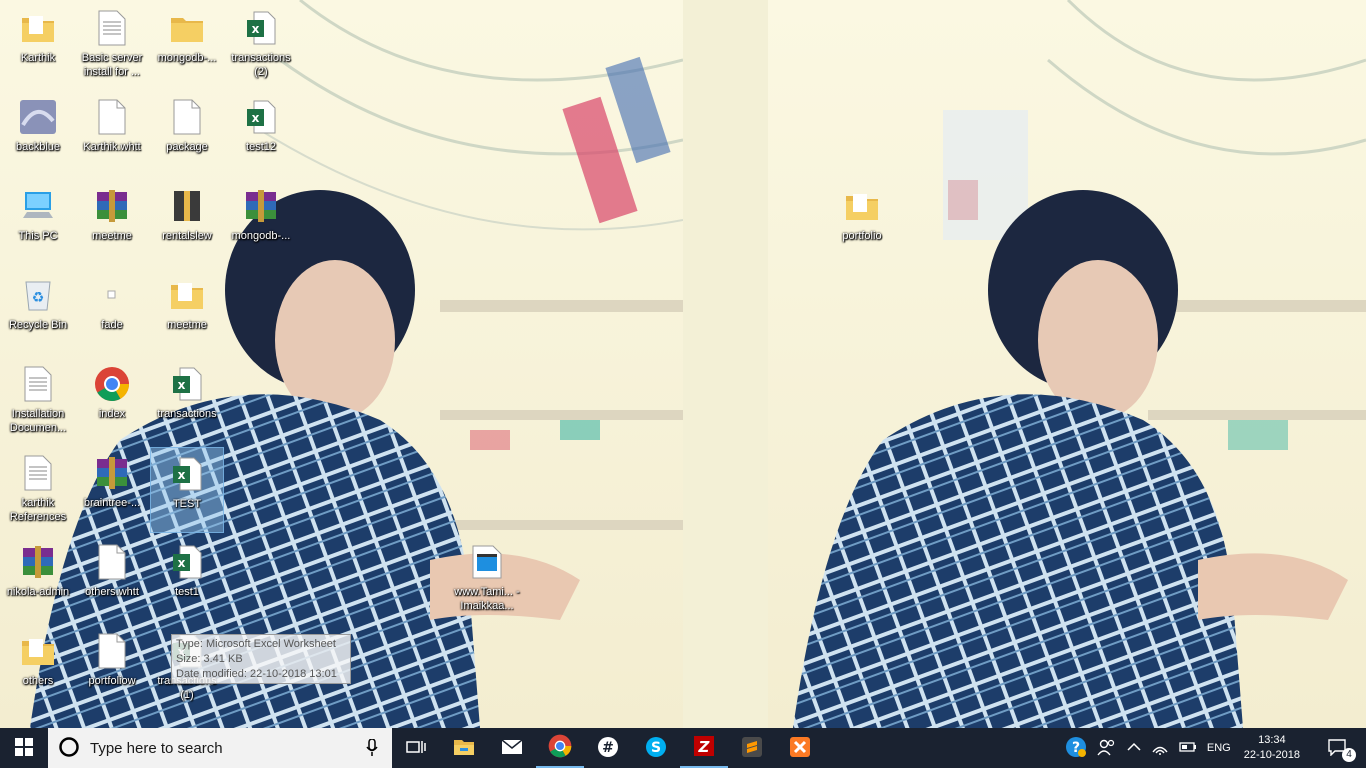 This screenshot has height=768, width=1366. I want to click on desktop-icon-test1: x test1, so click(187, 579).